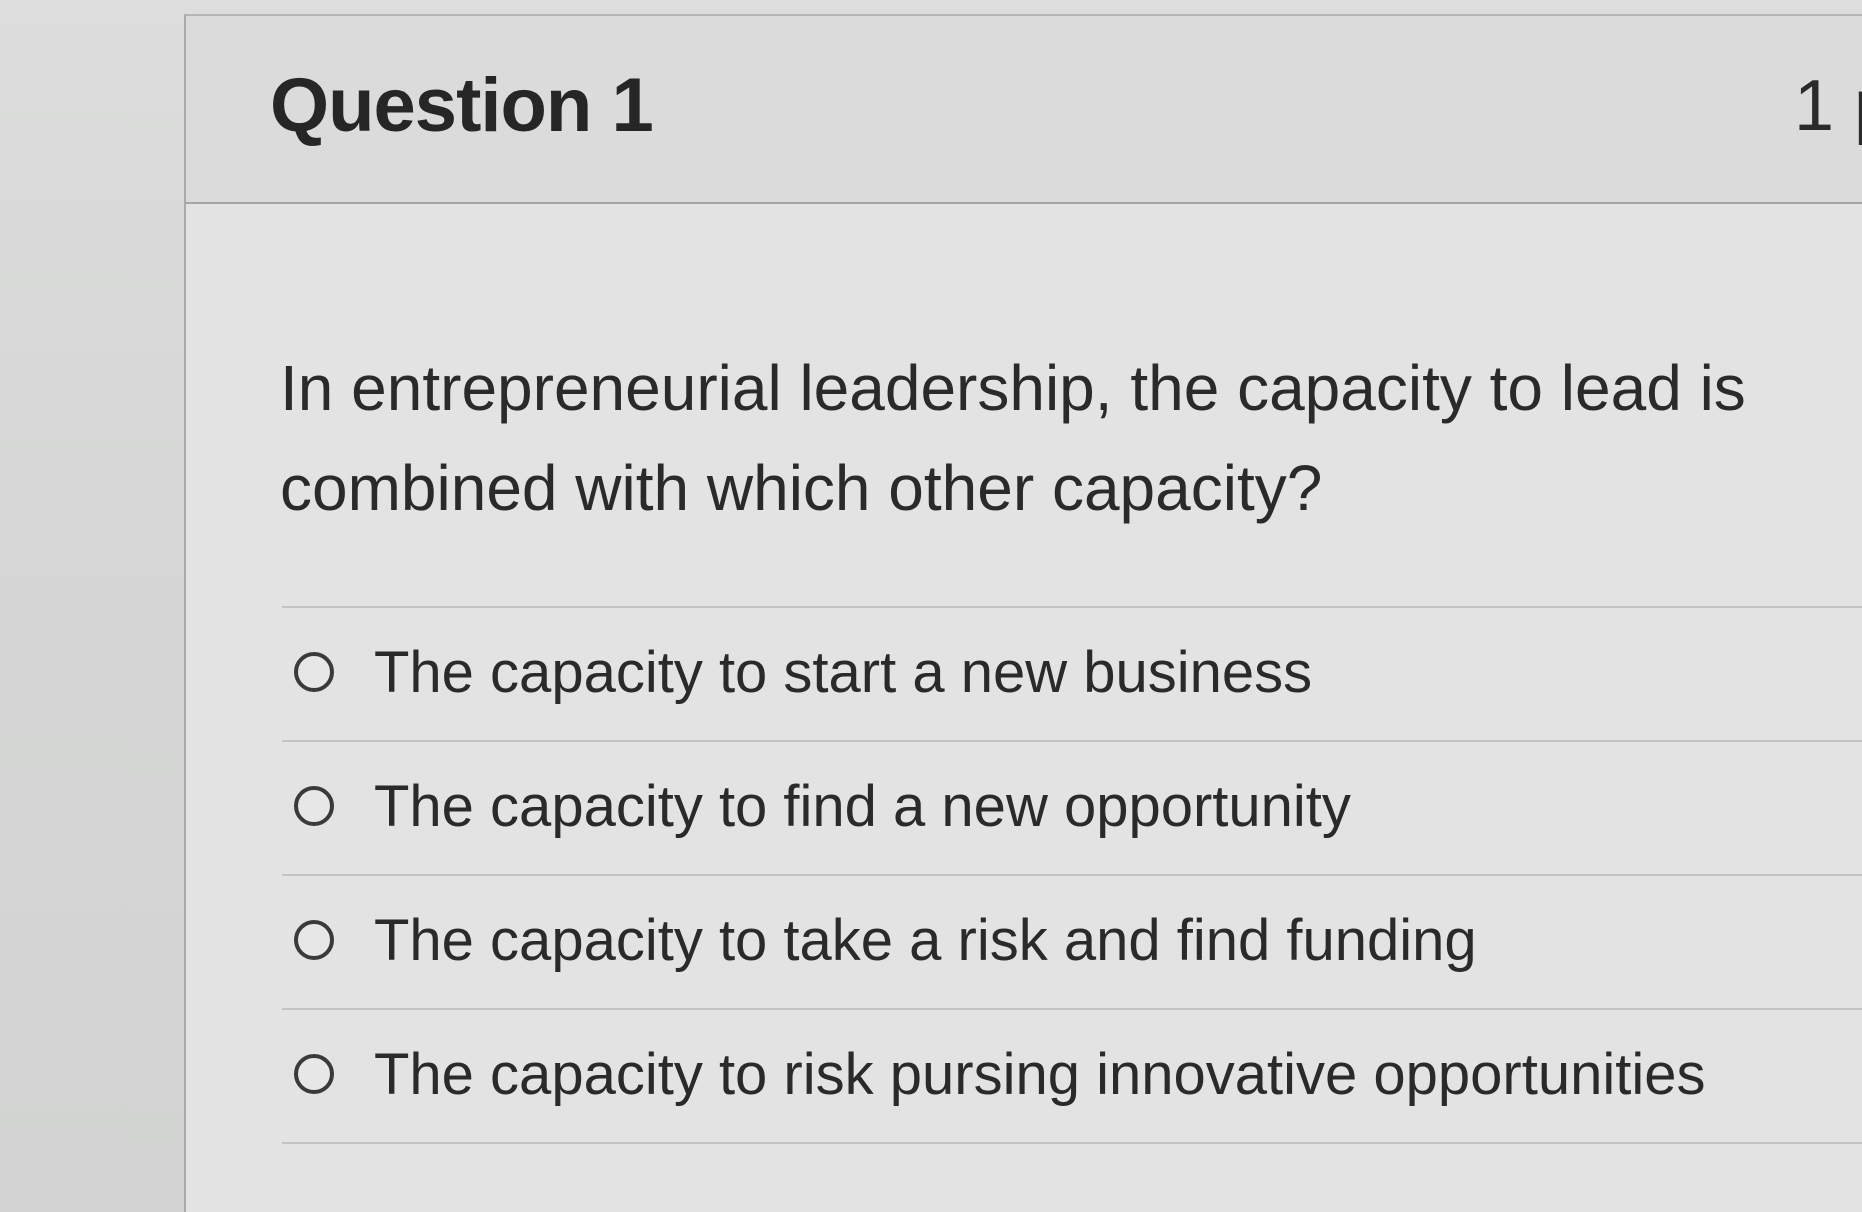  Describe the element at coordinates (1024, 110) in the screenshot. I see `question-header: Question 1 1 p` at that location.